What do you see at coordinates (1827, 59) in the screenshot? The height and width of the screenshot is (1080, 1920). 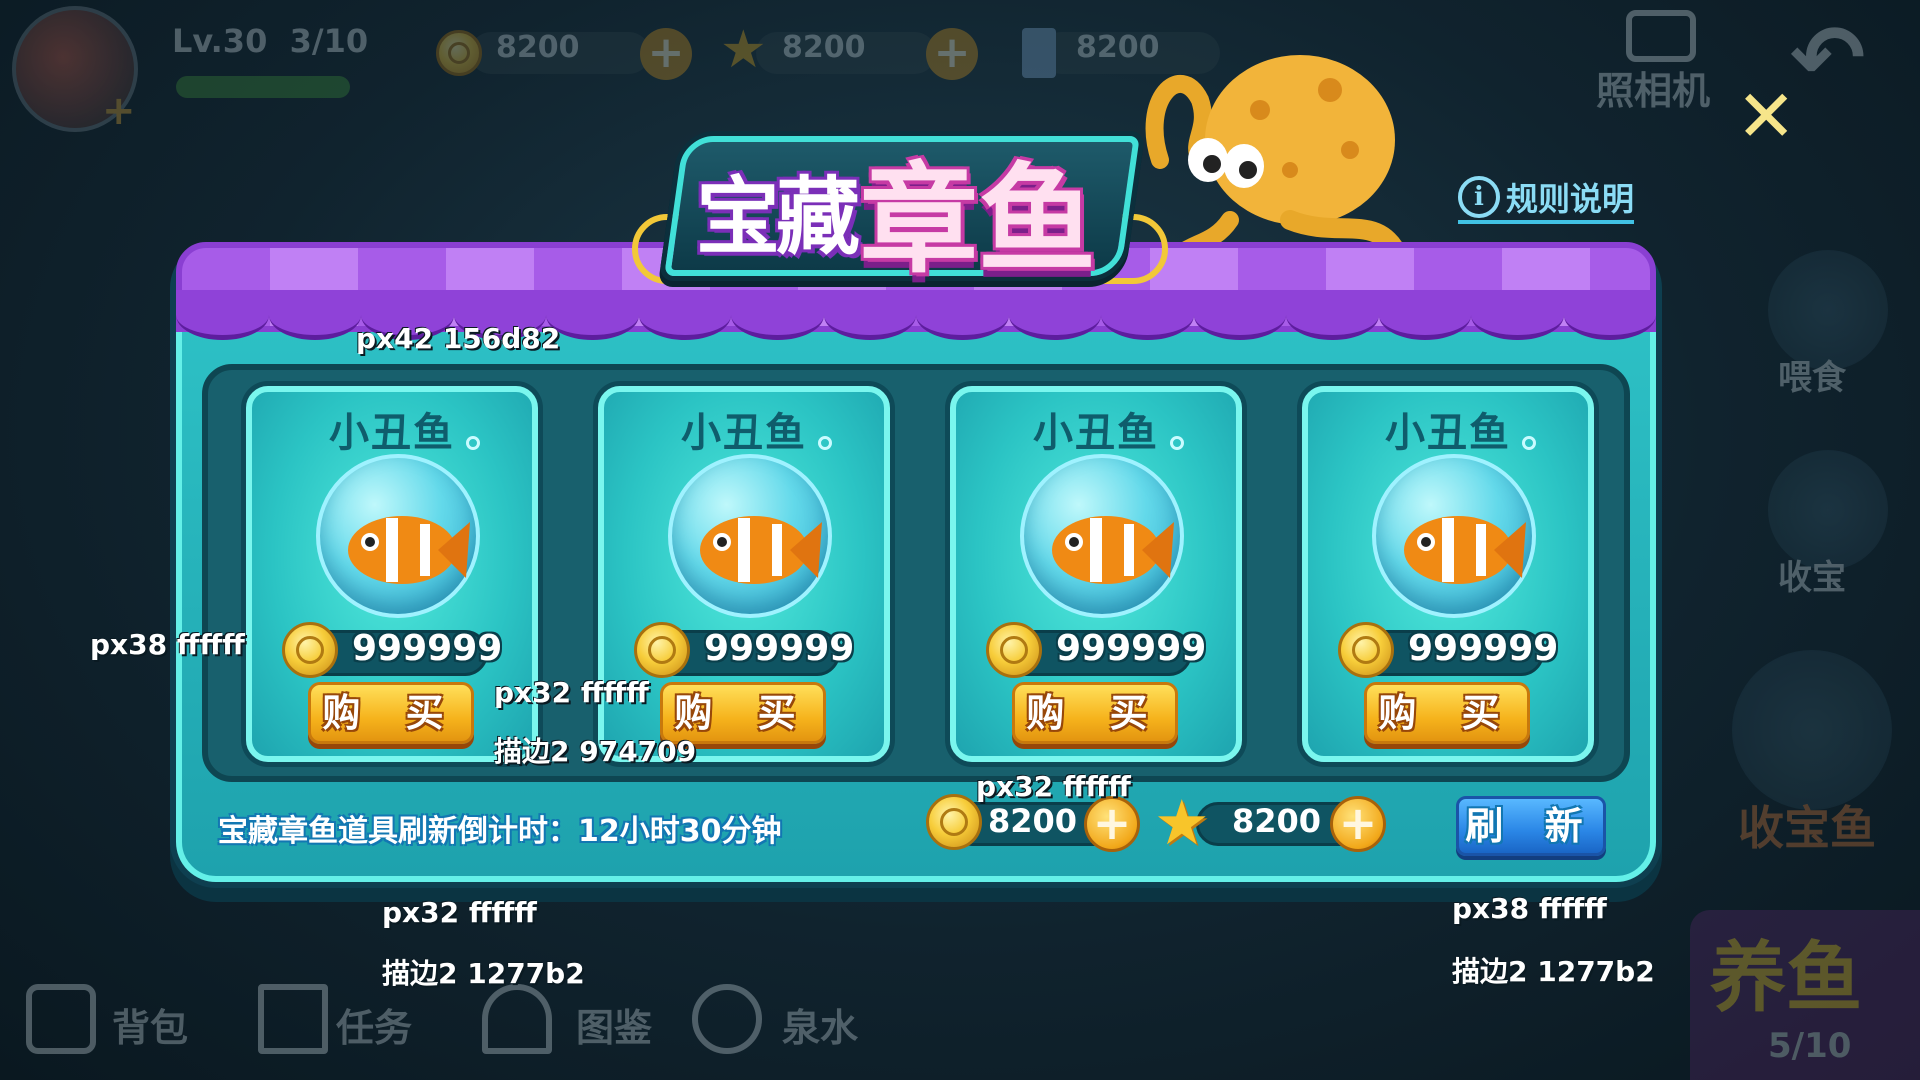 I see `back-icon: ↶` at bounding box center [1827, 59].